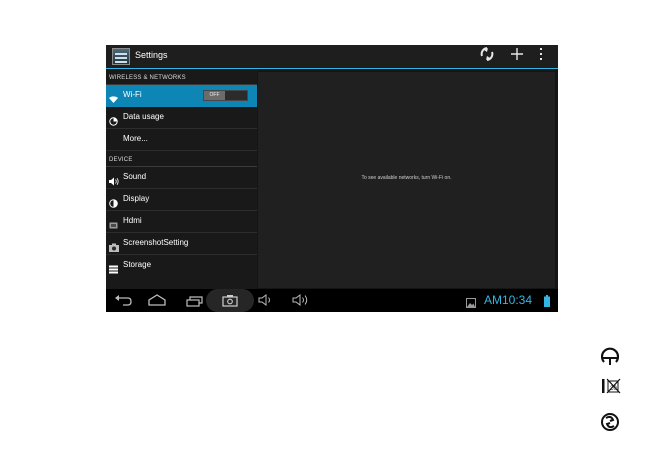 The image size is (665, 455). I want to click on page-title: Settings, so click(151, 55).